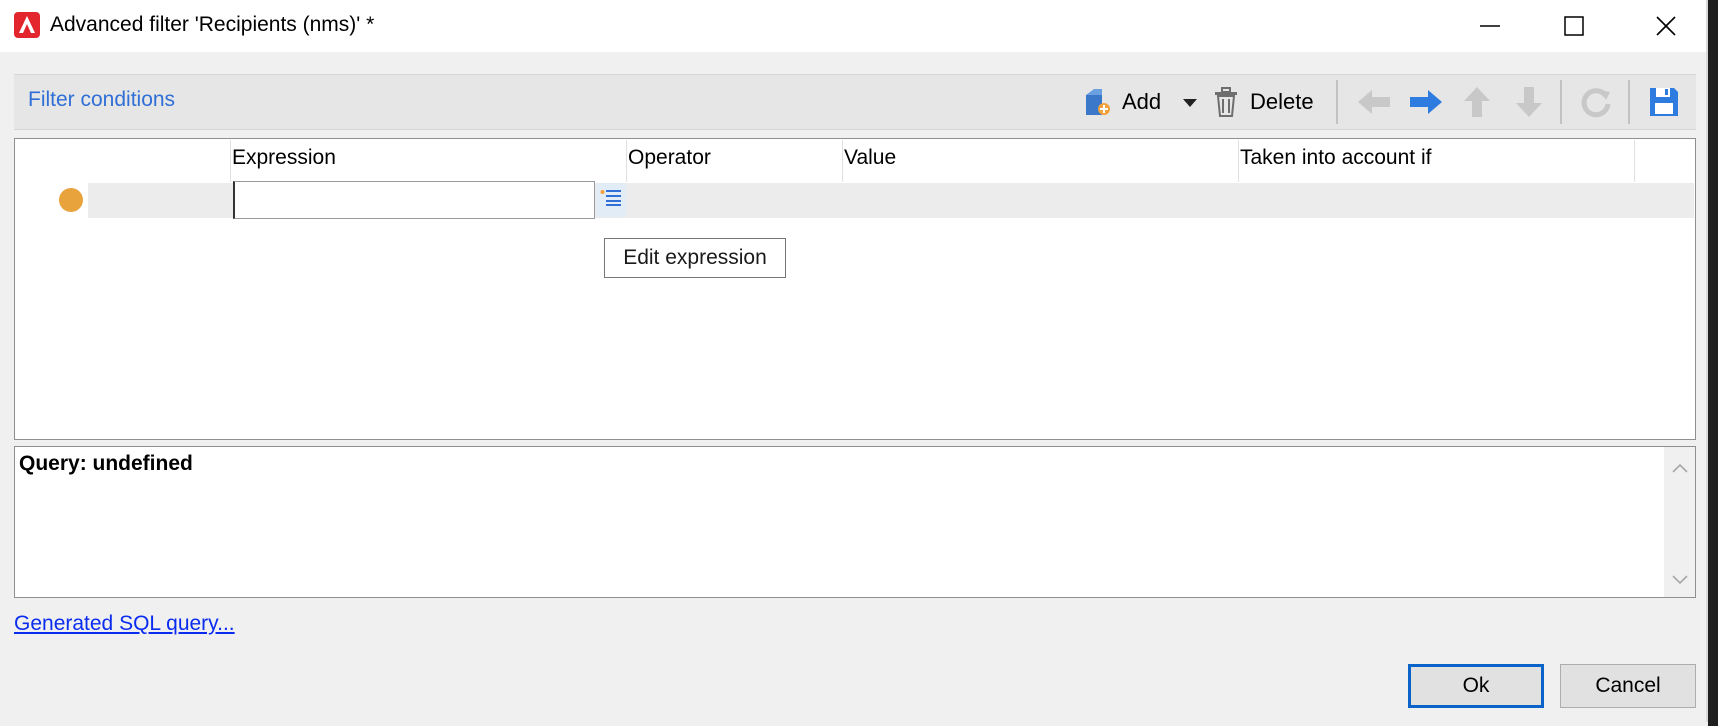 This screenshot has height=726, width=1718. What do you see at coordinates (669, 158) in the screenshot?
I see `column-header-operator: Operator` at bounding box center [669, 158].